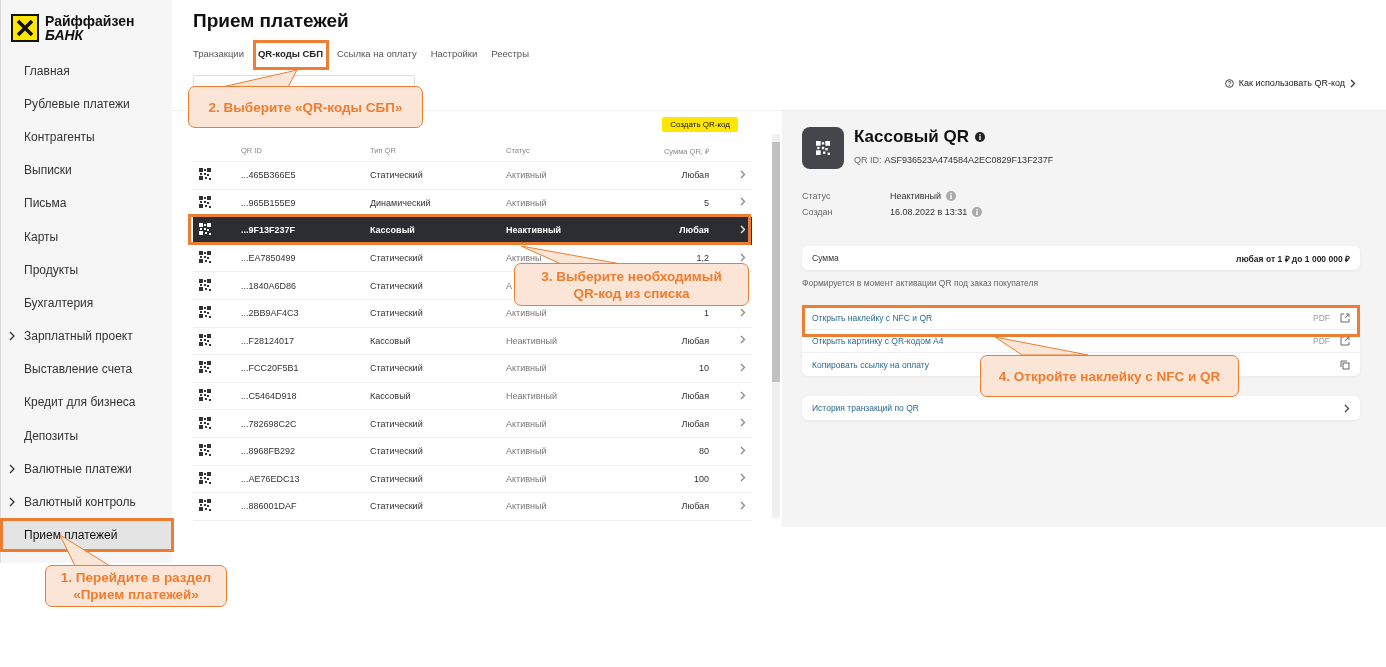 The image size is (1386, 667). Describe the element at coordinates (270, 368) in the screenshot. I see `table-cell: ...FCC20F5B1` at that location.